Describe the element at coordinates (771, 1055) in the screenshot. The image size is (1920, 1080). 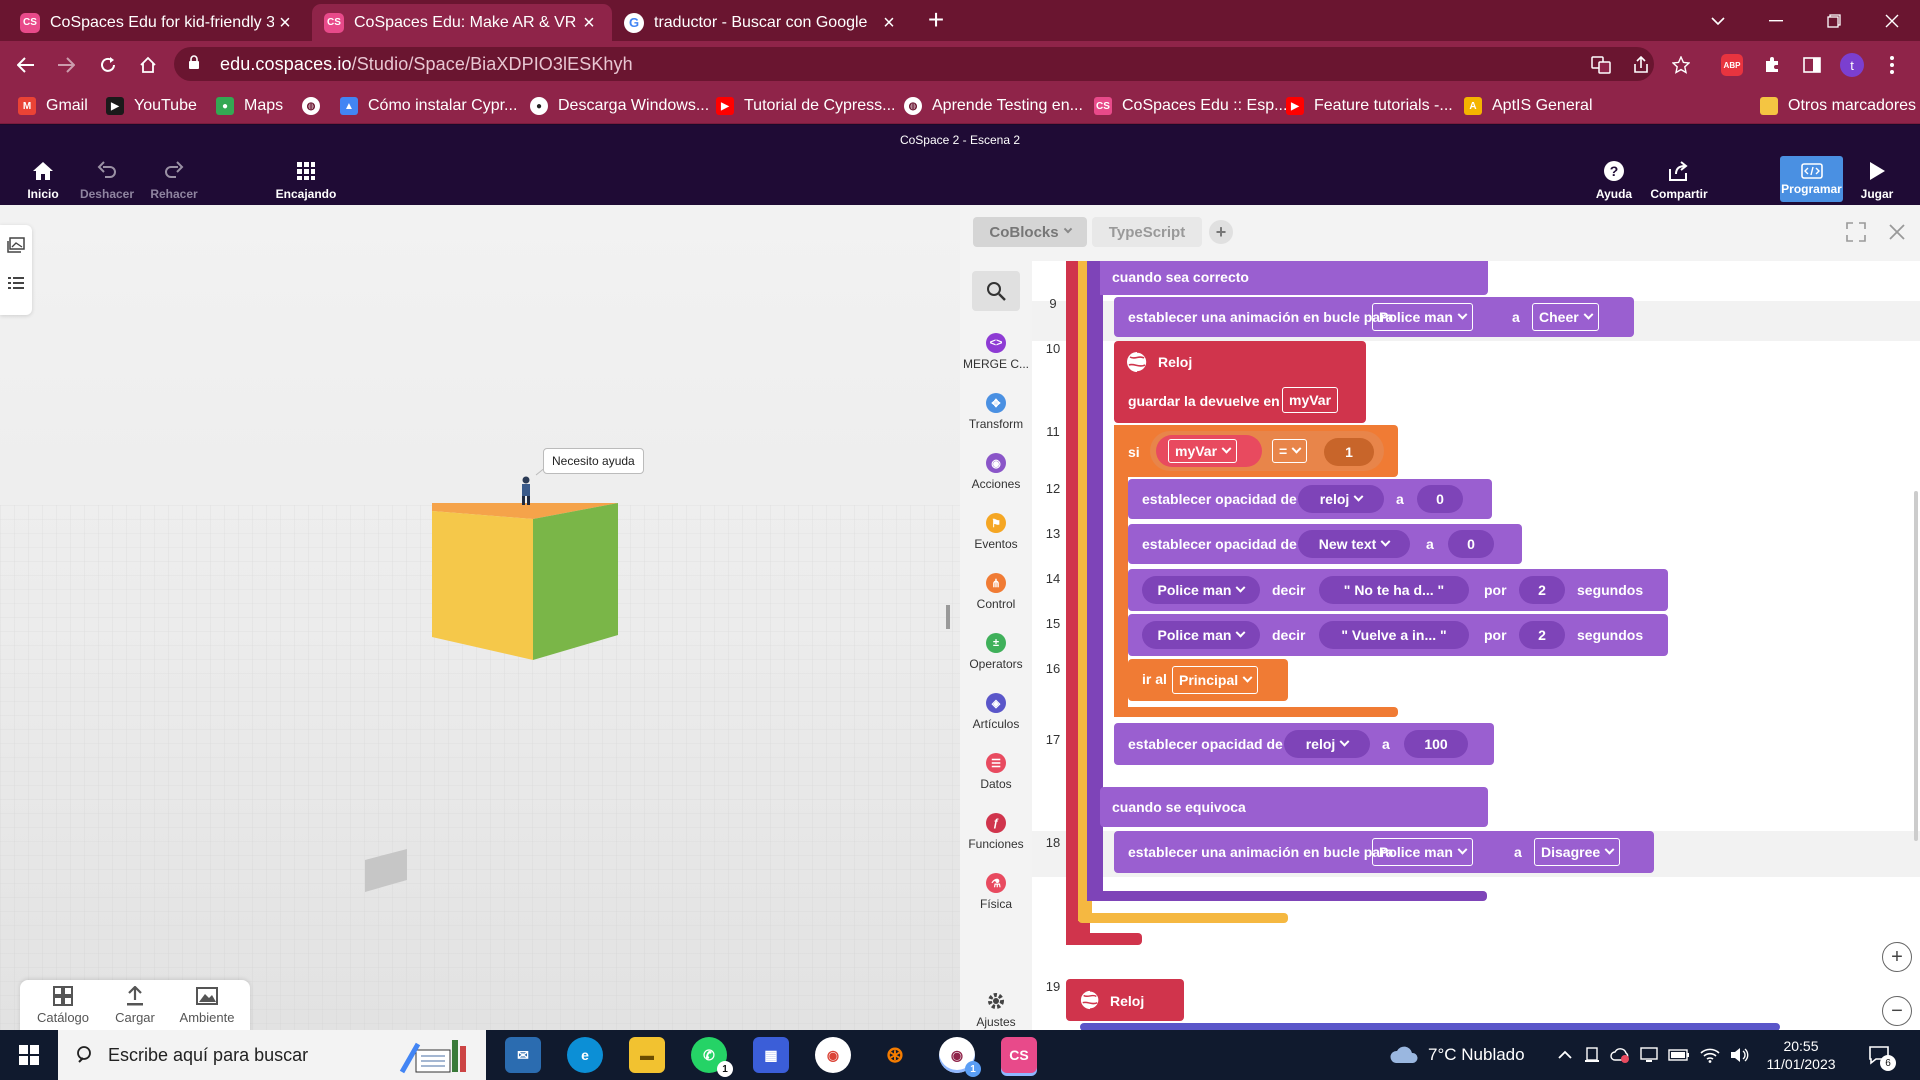
I see `store-app-icon: ▦` at that location.